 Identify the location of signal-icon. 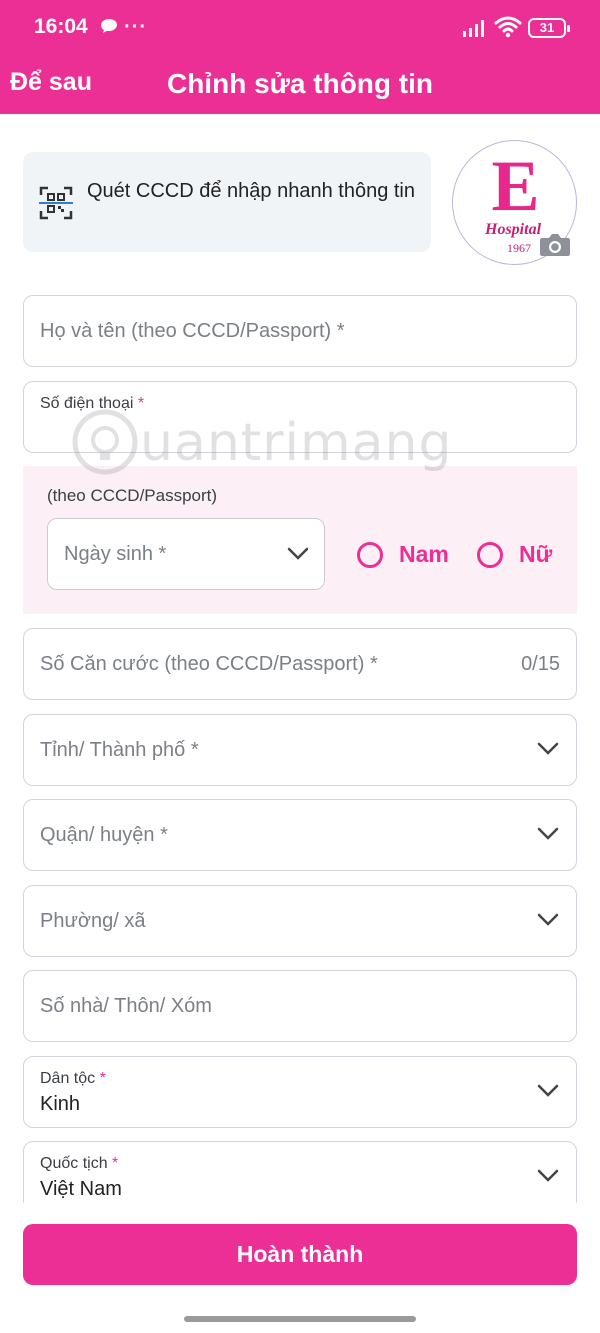
(473, 28).